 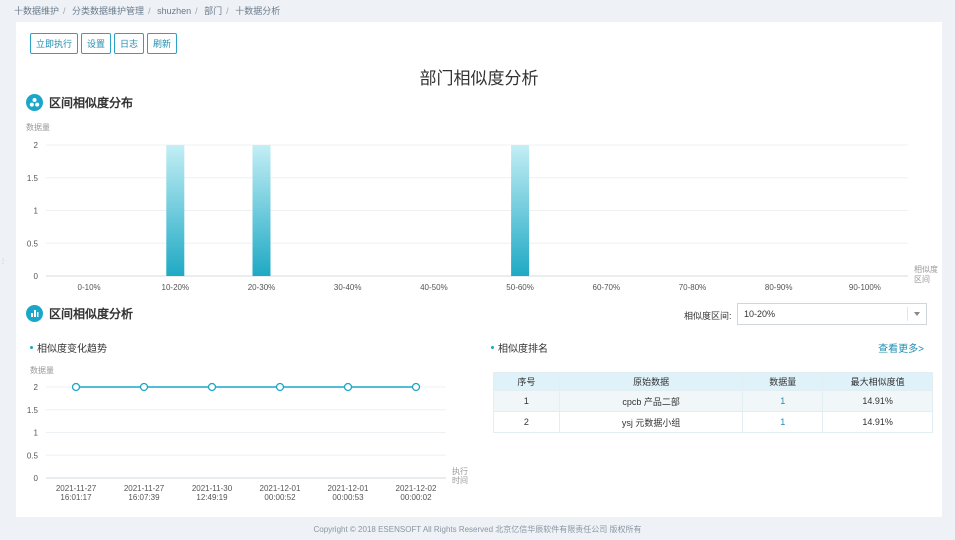 What do you see at coordinates (54, 43) in the screenshot?
I see `run-now-button: 立即执行` at bounding box center [54, 43].